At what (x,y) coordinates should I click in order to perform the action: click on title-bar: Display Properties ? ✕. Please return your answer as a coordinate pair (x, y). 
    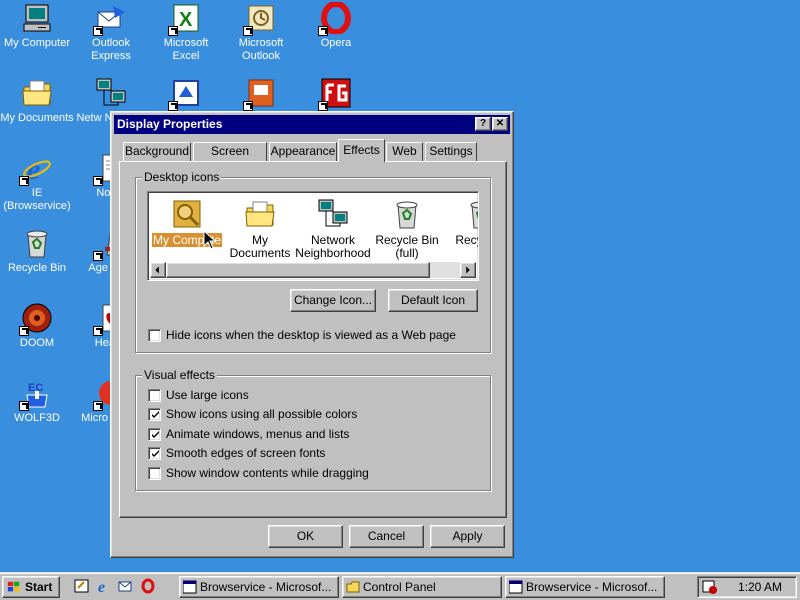
    Looking at the image, I should click on (312, 124).